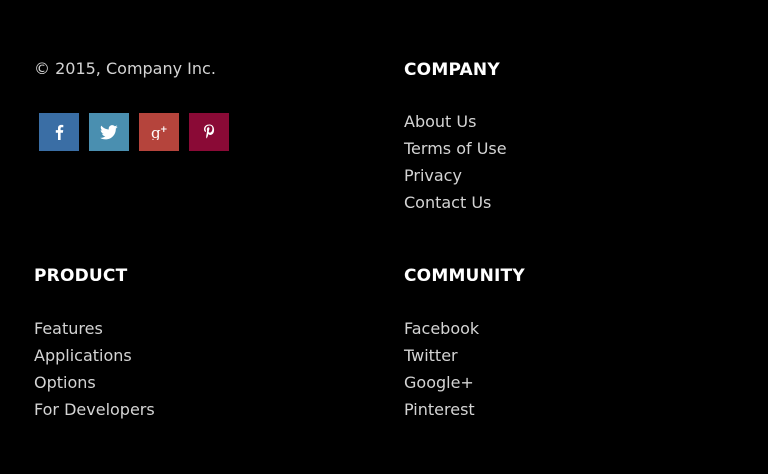  Describe the element at coordinates (455, 121) in the screenshot. I see `link-about-us: About Us` at that location.